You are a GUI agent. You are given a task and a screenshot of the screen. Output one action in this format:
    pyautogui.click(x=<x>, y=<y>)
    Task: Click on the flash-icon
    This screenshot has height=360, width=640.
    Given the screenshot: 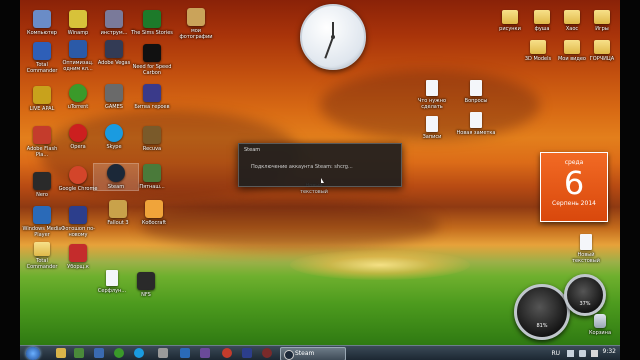 What is the action you would take?
    pyautogui.click(x=42, y=135)
    